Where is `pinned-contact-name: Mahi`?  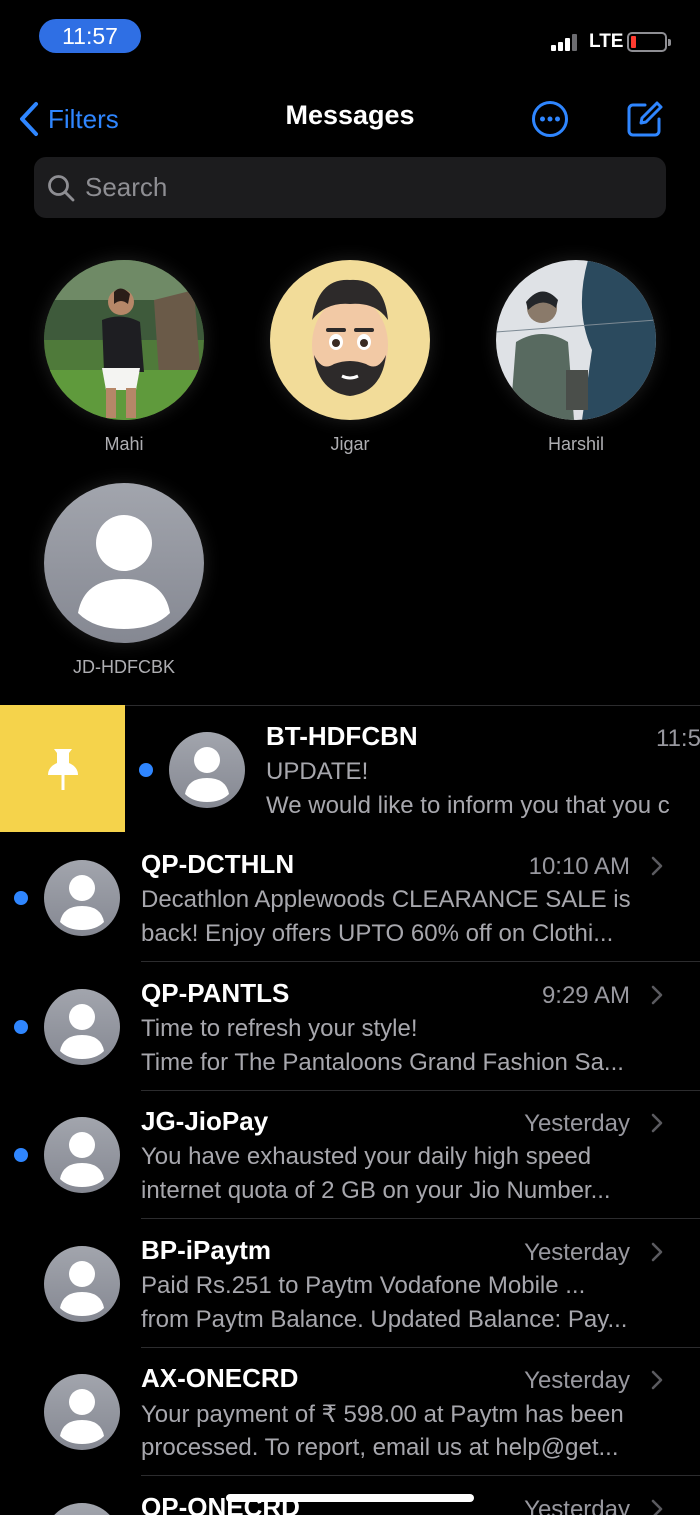
pinned-contact-name: Mahi is located at coordinates (124, 444).